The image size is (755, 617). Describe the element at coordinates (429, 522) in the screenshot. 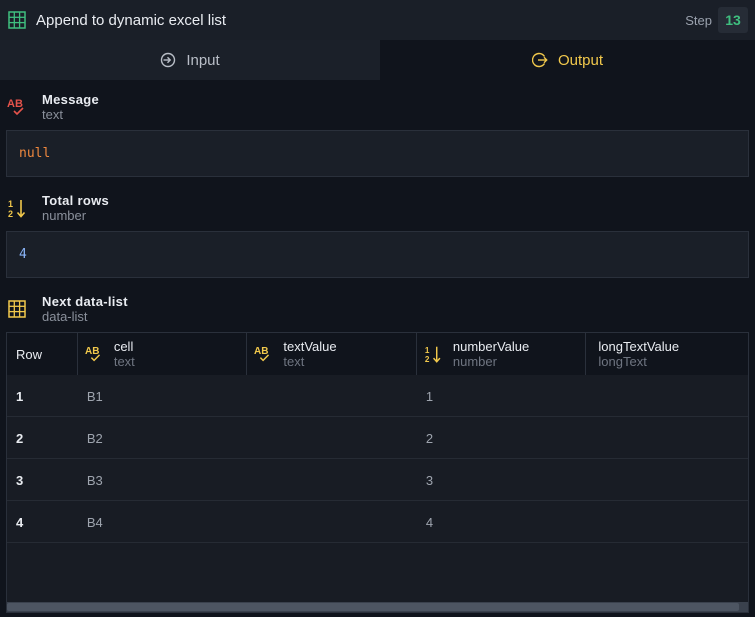

I see `cell-numbervalue: 4` at that location.